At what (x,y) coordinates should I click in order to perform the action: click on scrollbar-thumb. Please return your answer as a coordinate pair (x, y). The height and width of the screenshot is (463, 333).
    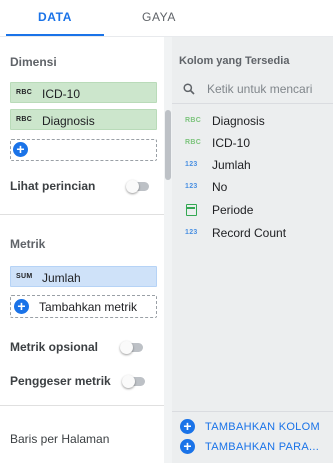
    Looking at the image, I should click on (168, 145).